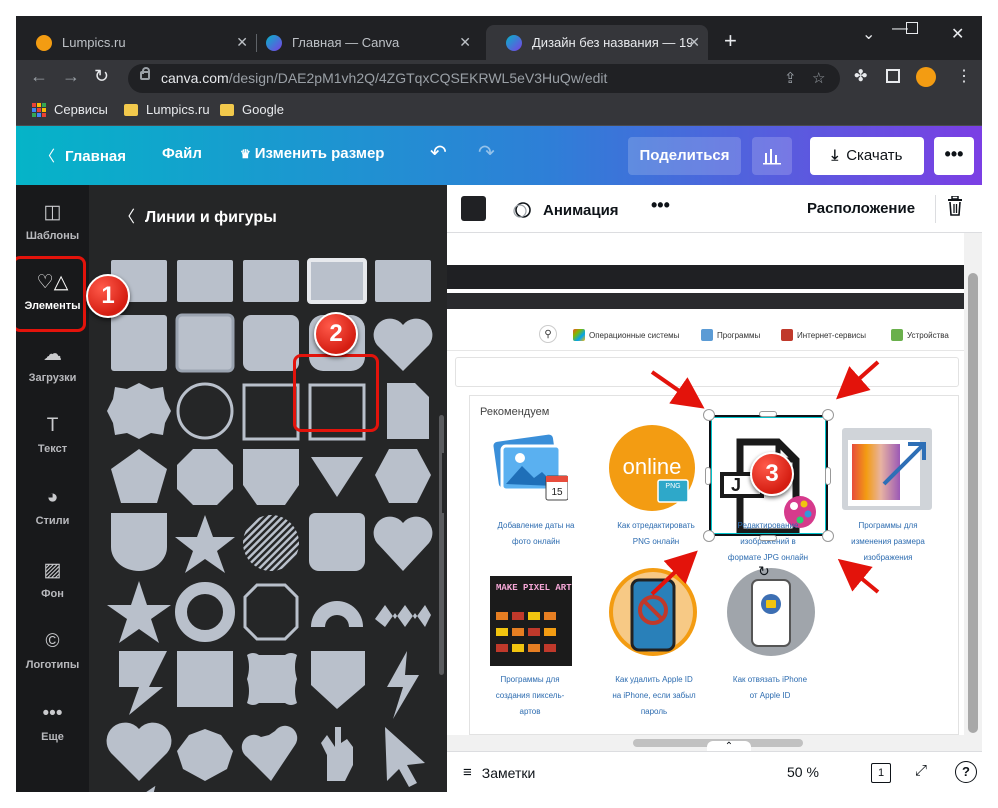  I want to click on shape-heart-tilted, so click(269, 753).